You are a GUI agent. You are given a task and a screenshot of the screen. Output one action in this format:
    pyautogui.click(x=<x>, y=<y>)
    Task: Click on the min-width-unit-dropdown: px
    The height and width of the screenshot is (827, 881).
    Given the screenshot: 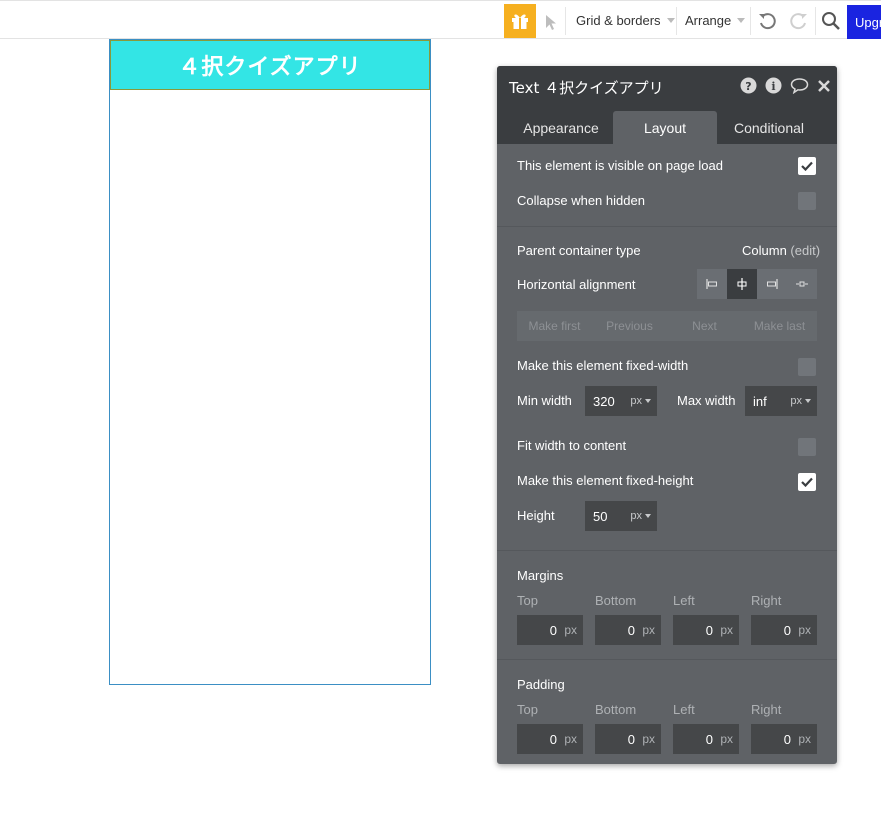 What is the action you would take?
    pyautogui.click(x=640, y=401)
    